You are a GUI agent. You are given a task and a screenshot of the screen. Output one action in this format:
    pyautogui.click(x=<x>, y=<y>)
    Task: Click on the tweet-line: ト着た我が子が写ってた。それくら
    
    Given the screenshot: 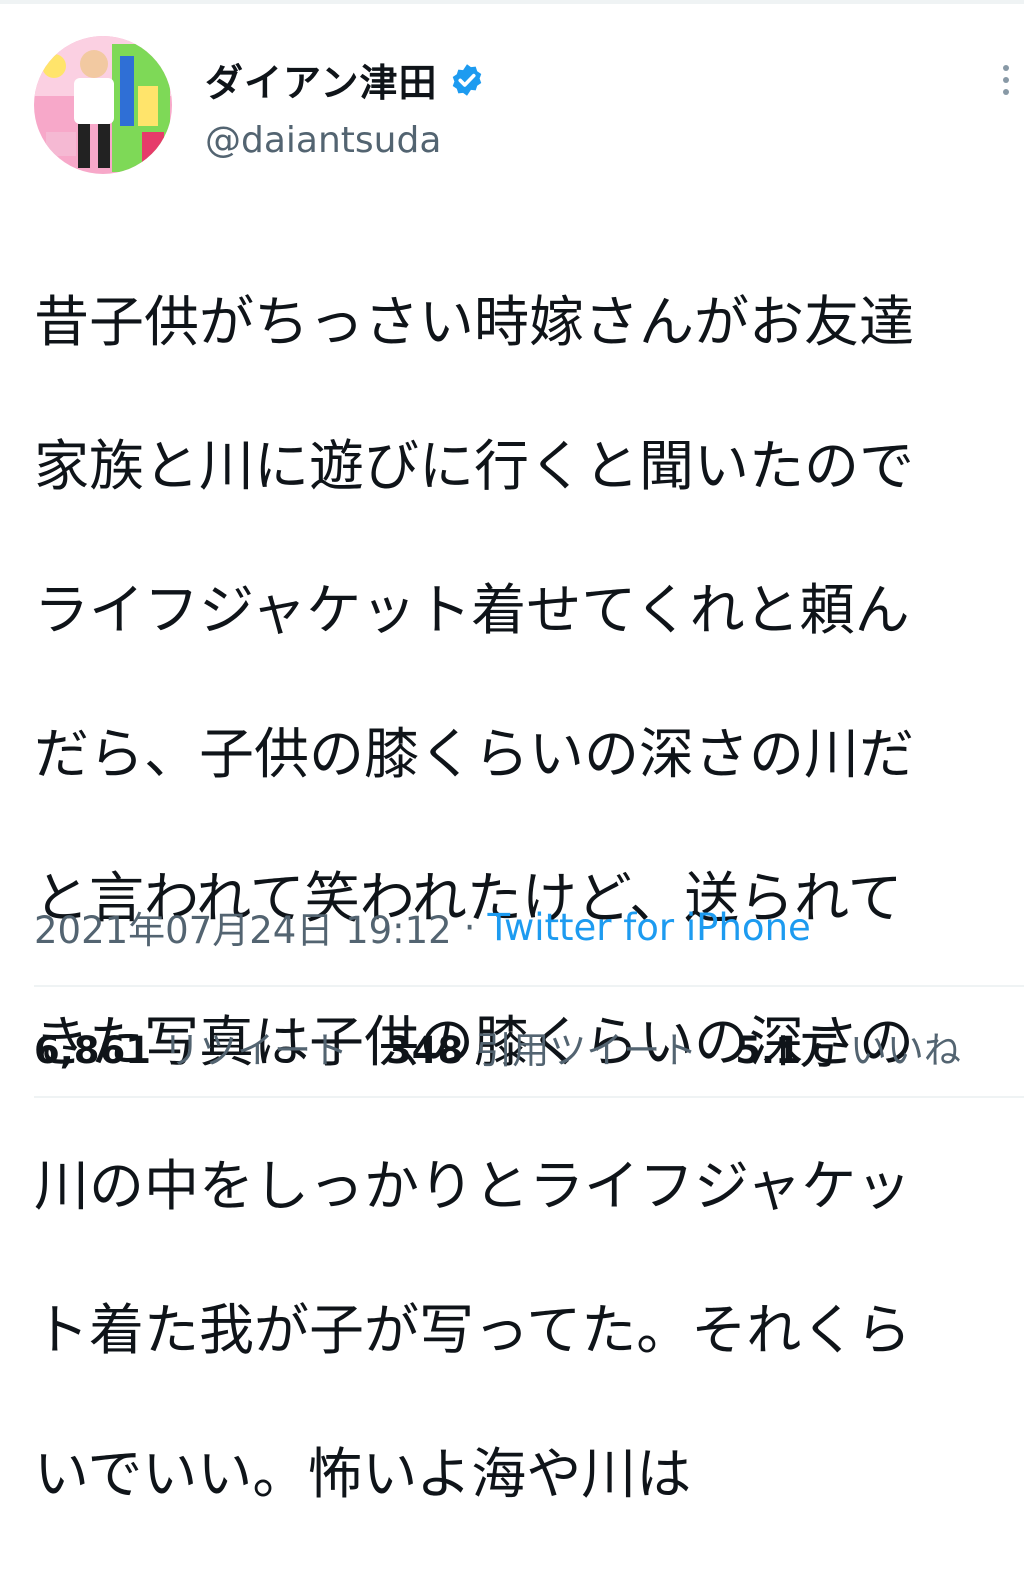 What is the action you would take?
    pyautogui.click(x=473, y=1330)
    